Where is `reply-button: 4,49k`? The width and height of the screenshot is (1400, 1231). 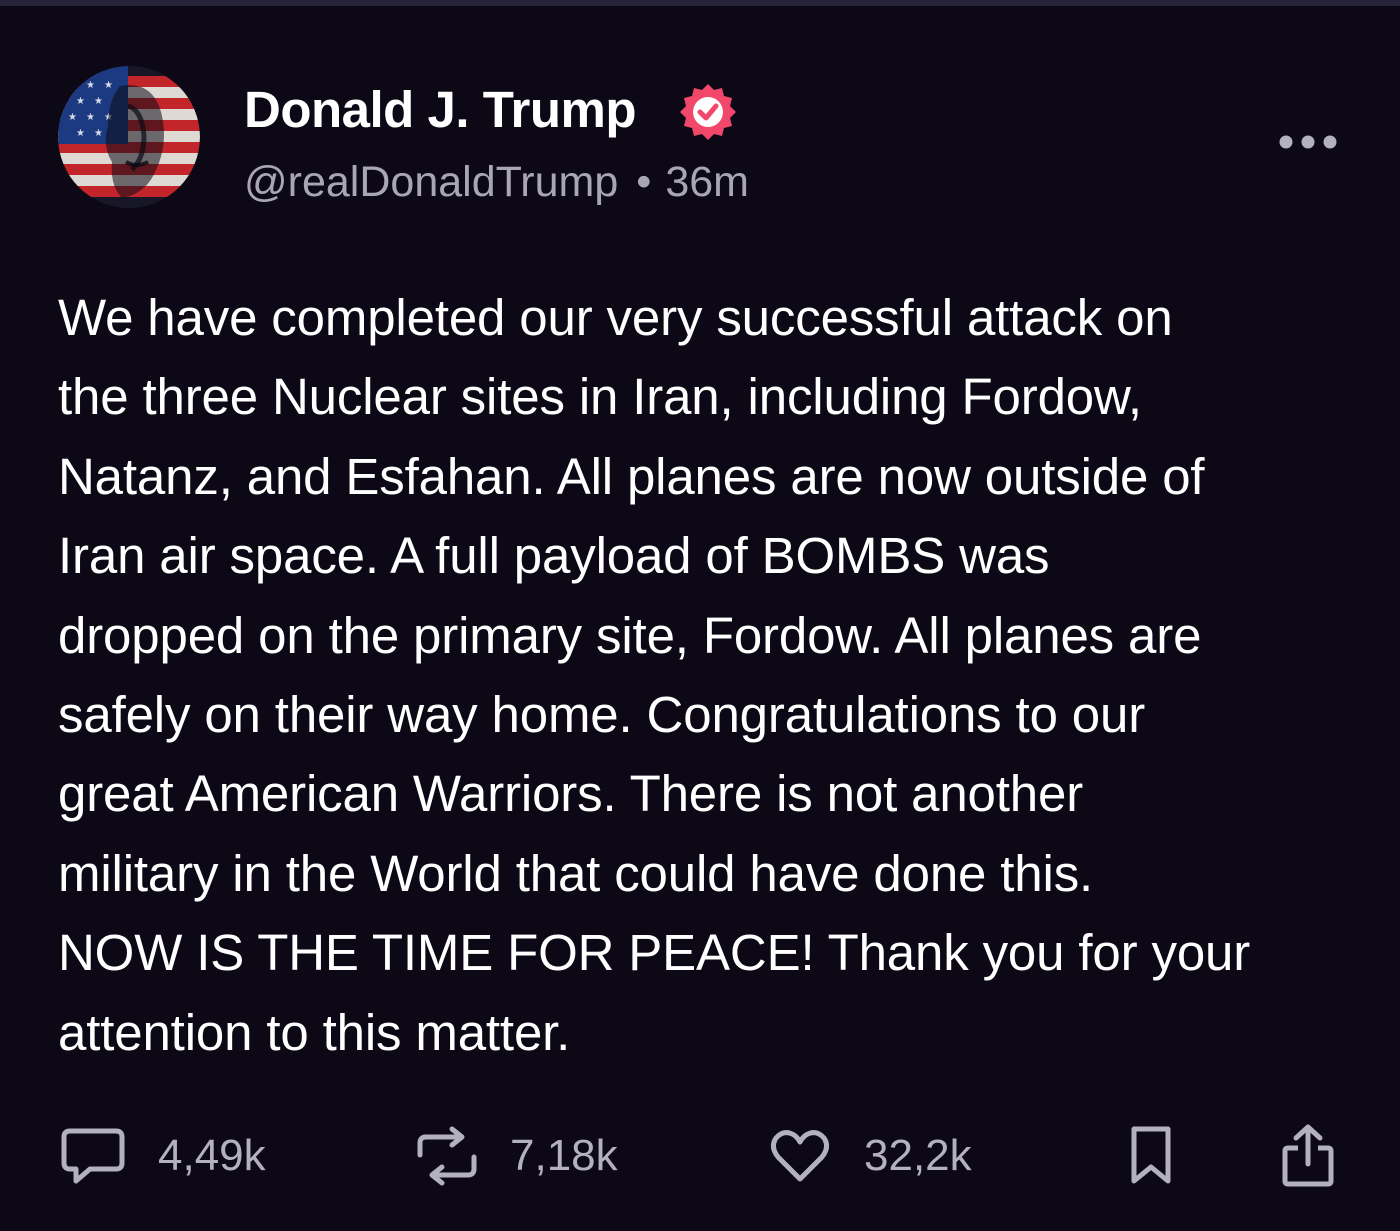
reply-button: 4,49k is located at coordinates (163, 1156).